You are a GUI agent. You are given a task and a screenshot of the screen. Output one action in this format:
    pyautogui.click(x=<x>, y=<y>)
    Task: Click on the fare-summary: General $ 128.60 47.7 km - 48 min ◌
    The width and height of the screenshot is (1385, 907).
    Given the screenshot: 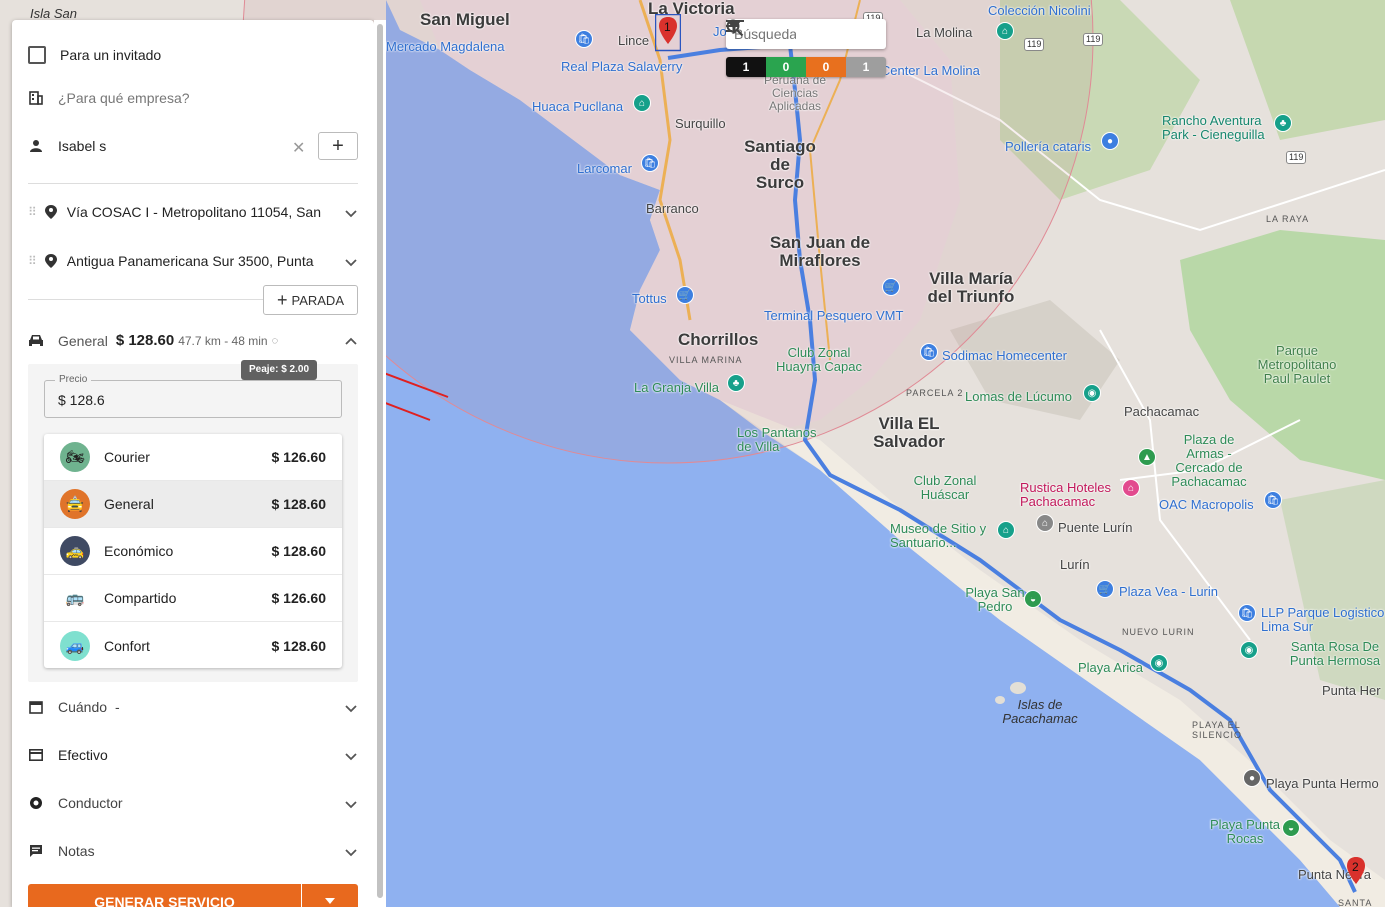 What is the action you would take?
    pyautogui.click(x=193, y=340)
    